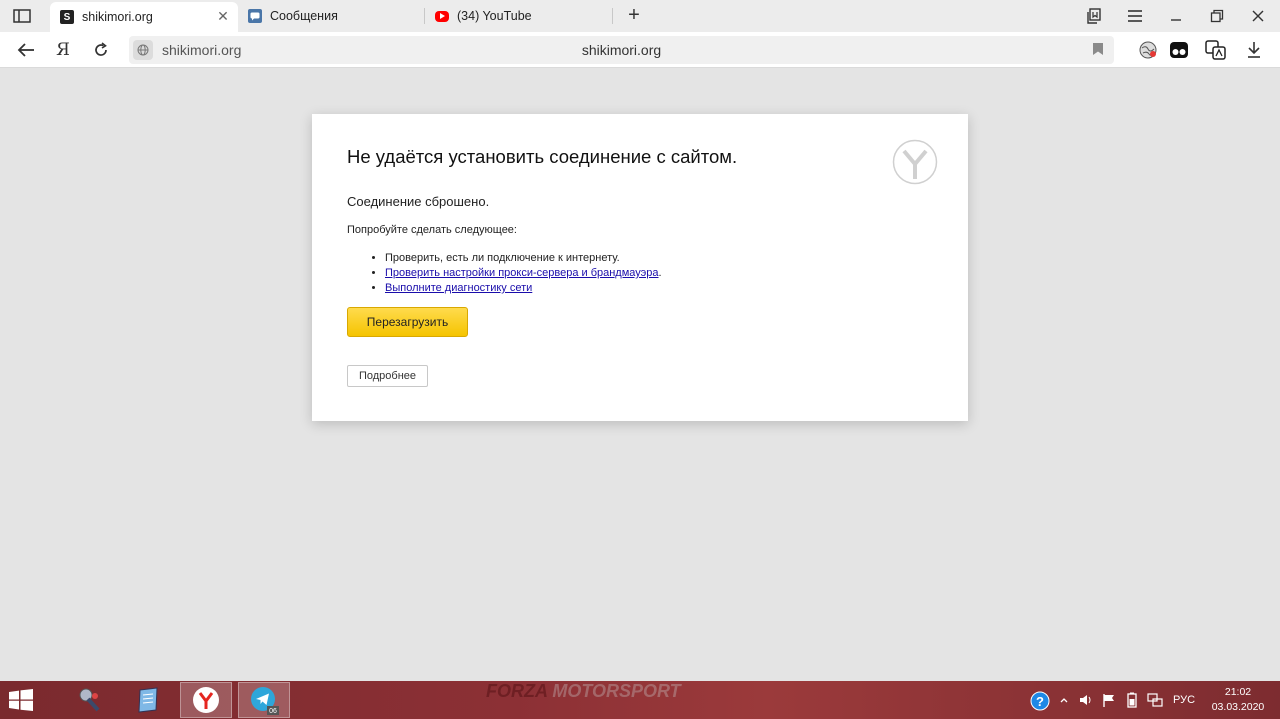 This screenshot has width=1280, height=719. What do you see at coordinates (1086, 700) in the screenshot?
I see `volume-icon` at bounding box center [1086, 700].